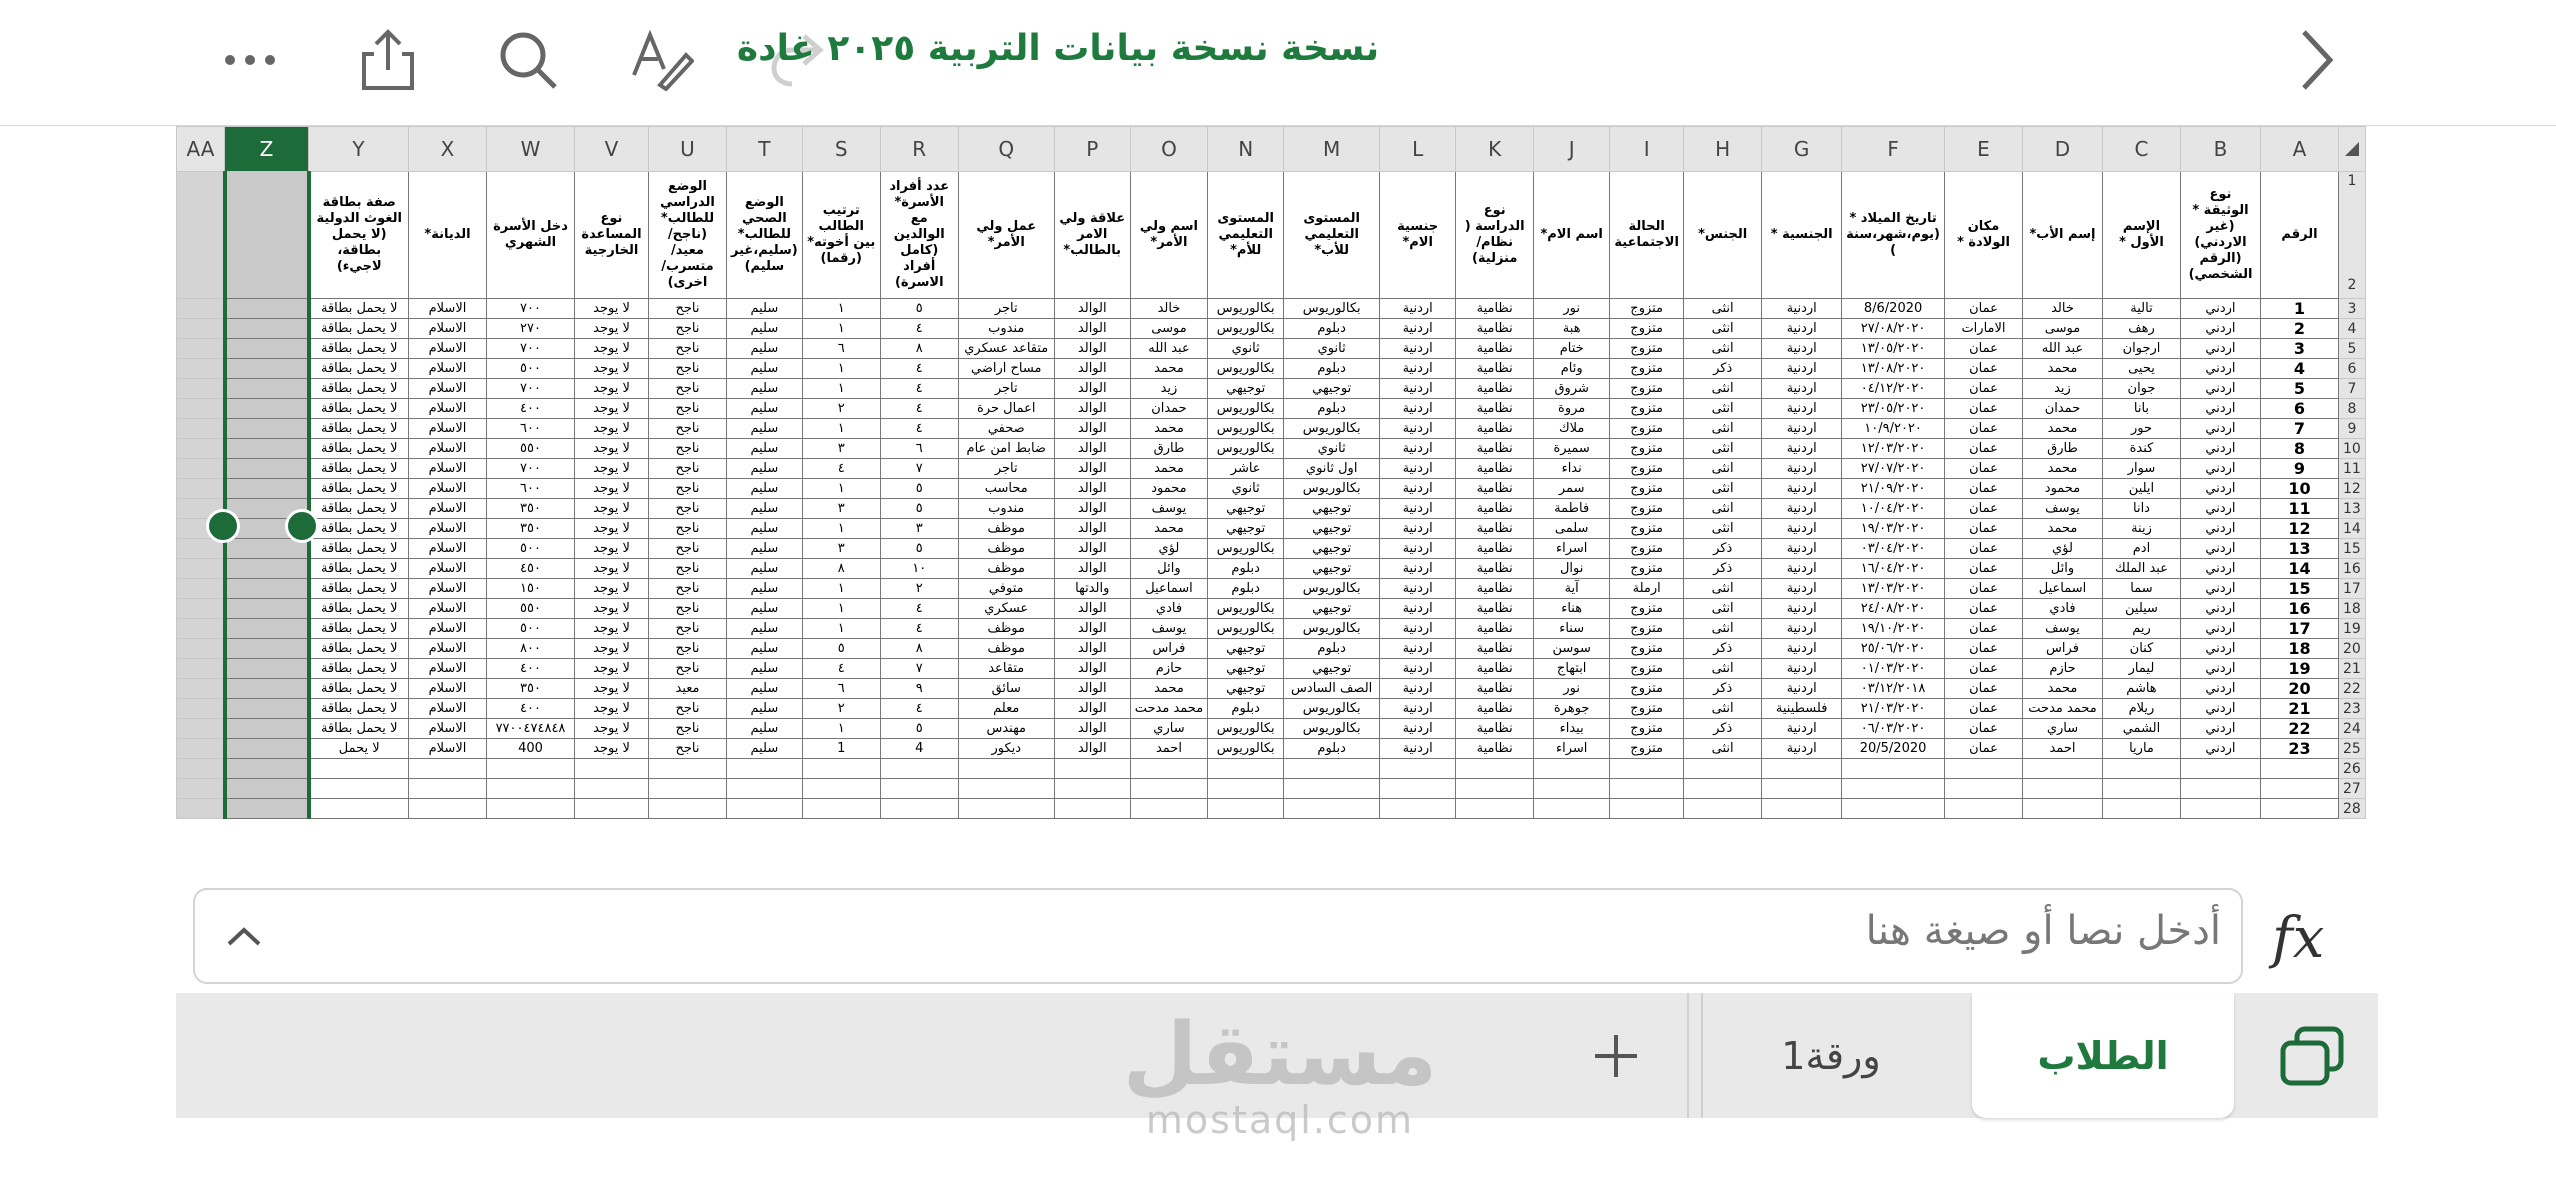  What do you see at coordinates (2062, 149) in the screenshot?
I see `column-header-d: D` at bounding box center [2062, 149].